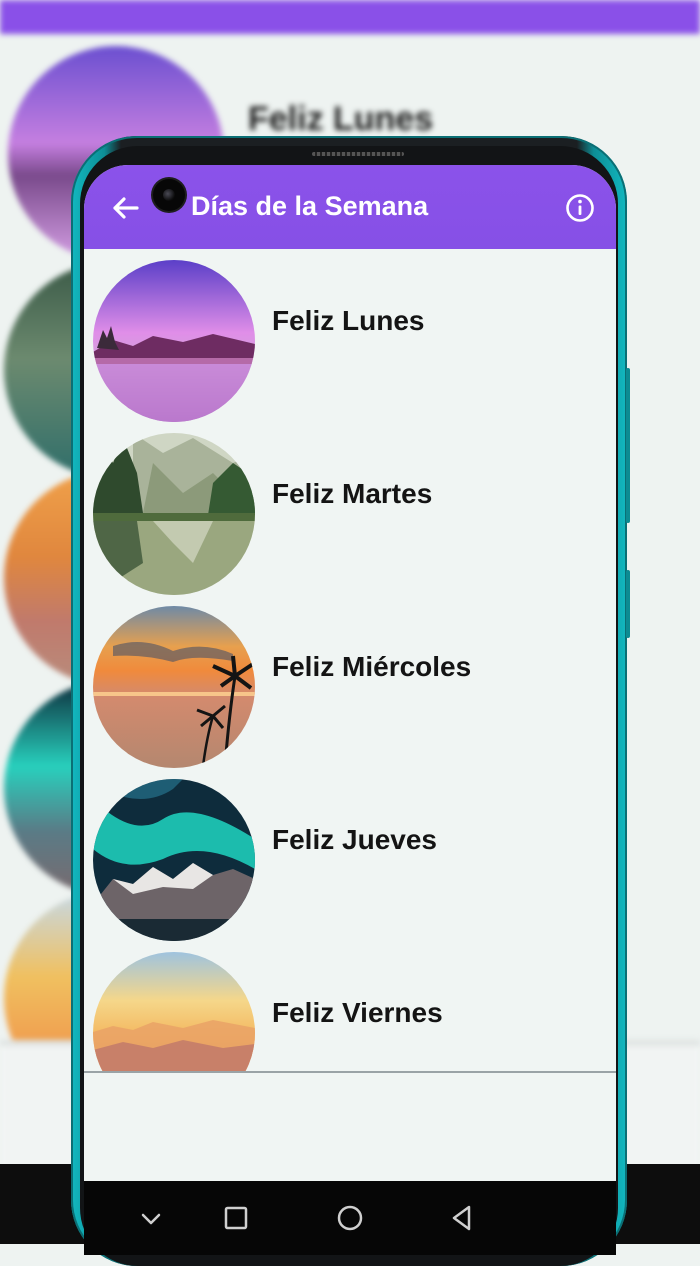 The width and height of the screenshot is (700, 1266). I want to click on list-item-martes: Feliz Martes, so click(350, 508).